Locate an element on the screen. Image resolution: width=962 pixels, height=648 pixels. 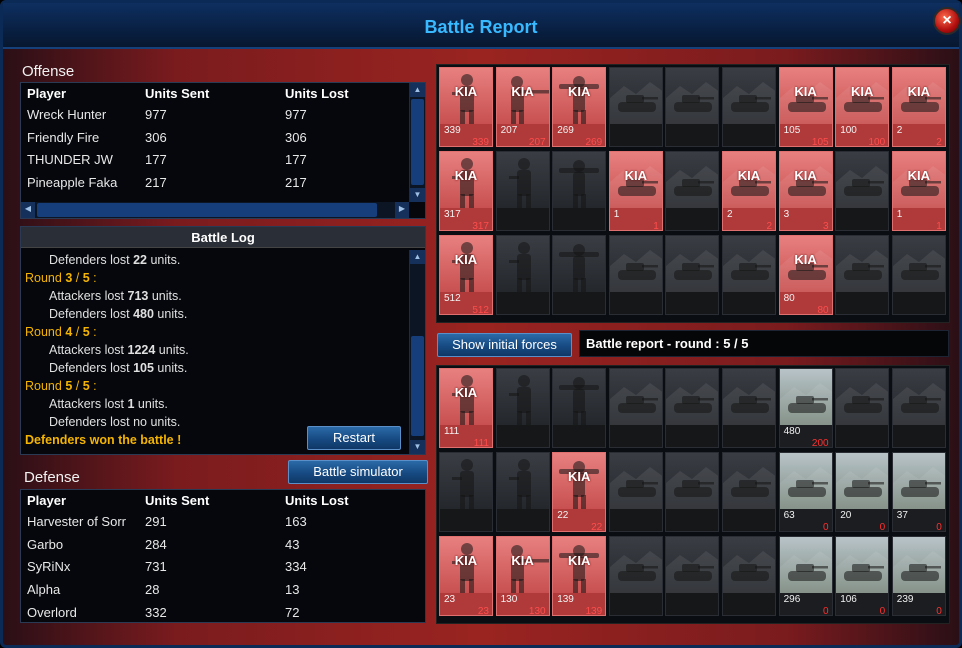
table-row: Garbo 284 43 is located at coordinates (223, 545).